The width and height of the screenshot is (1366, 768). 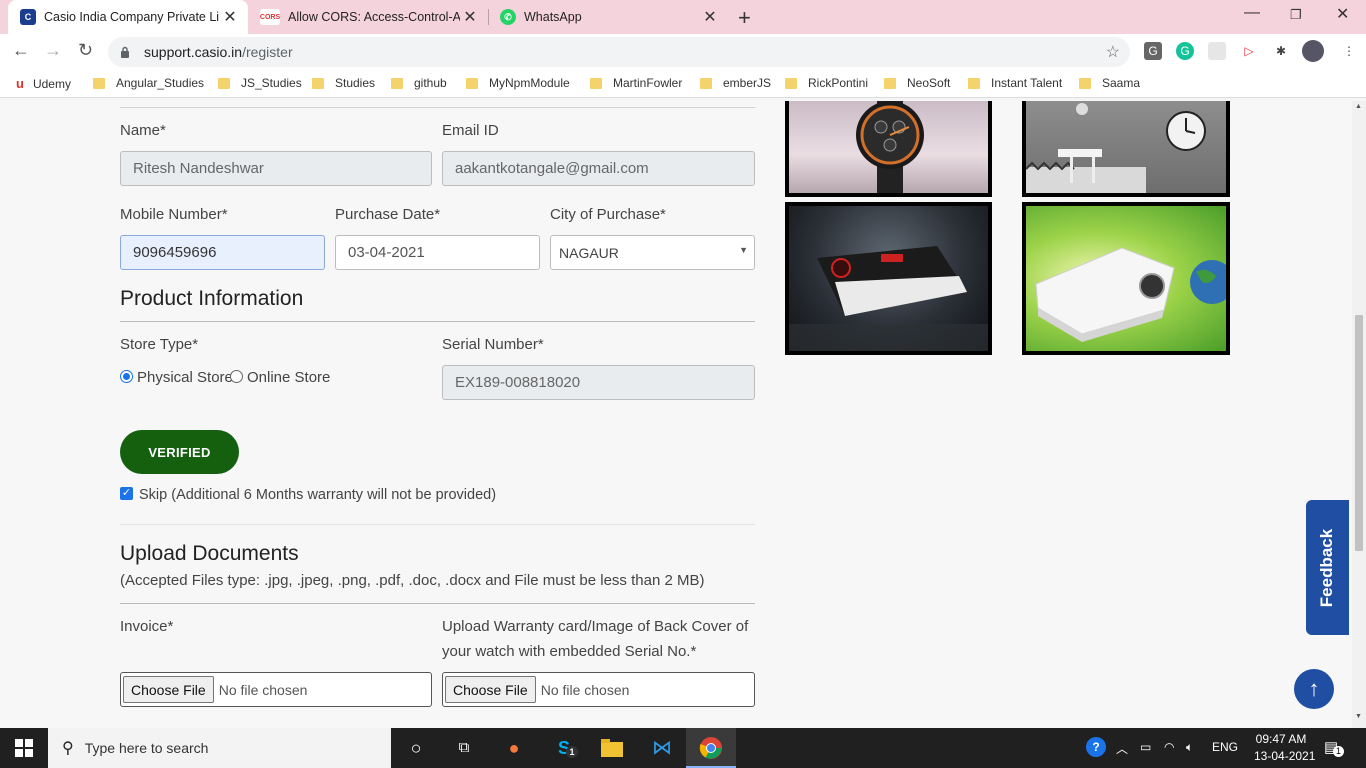 I want to click on reload-icon: ↻, so click(x=85, y=50).